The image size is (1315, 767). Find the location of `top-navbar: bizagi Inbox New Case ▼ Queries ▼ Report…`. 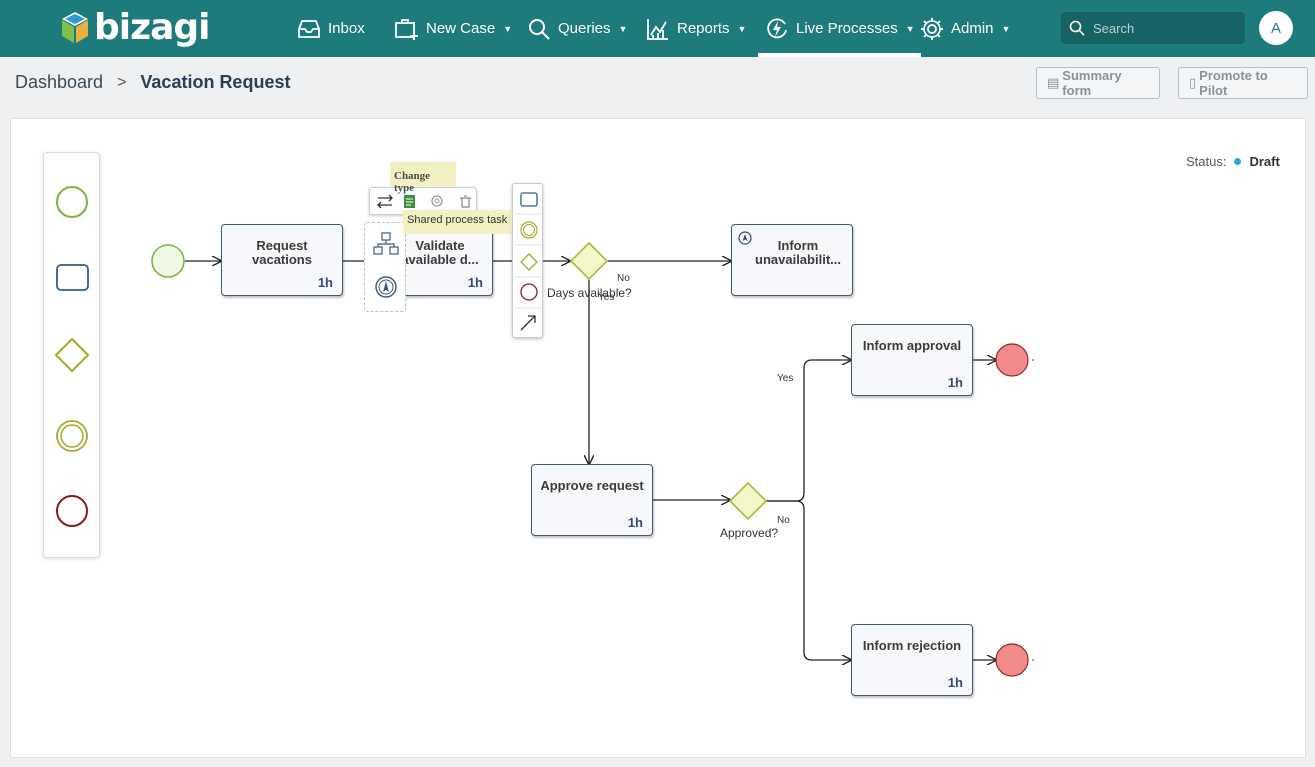

top-navbar: bizagi Inbox New Case ▼ Queries ▼ Report… is located at coordinates (657, 28).